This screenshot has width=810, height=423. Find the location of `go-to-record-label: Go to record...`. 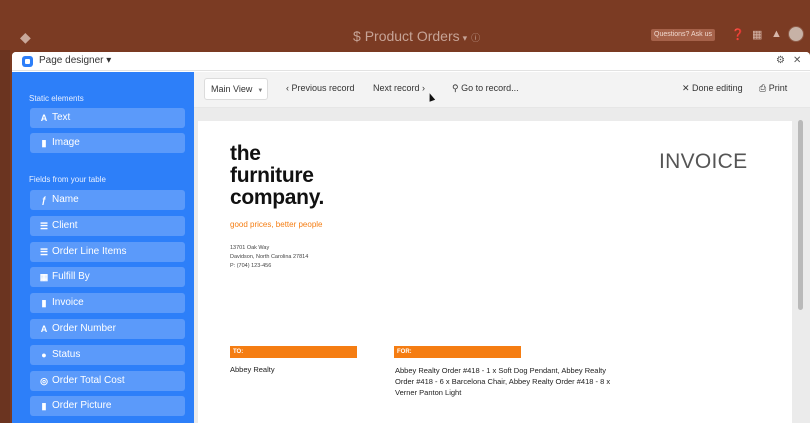

go-to-record-label: Go to record... is located at coordinates (490, 88).